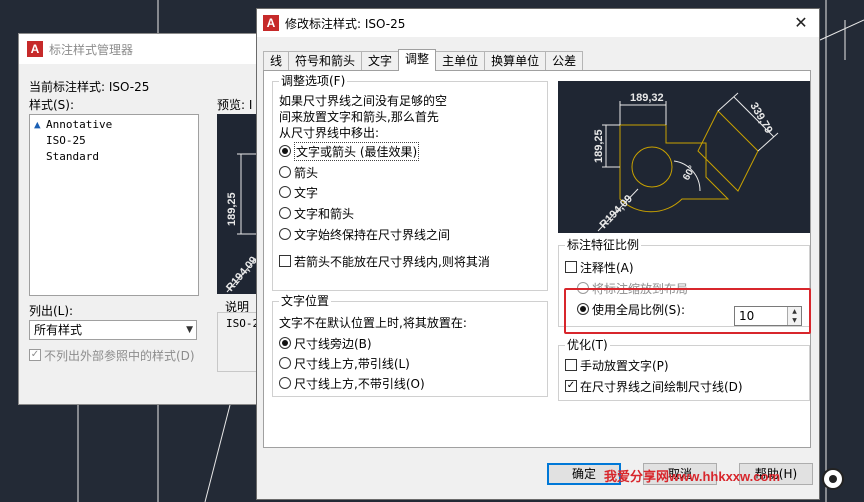 The width and height of the screenshot is (864, 502). Describe the element at coordinates (313, 81) in the screenshot. I see `fit-options-title: 调整选项(F)` at that location.